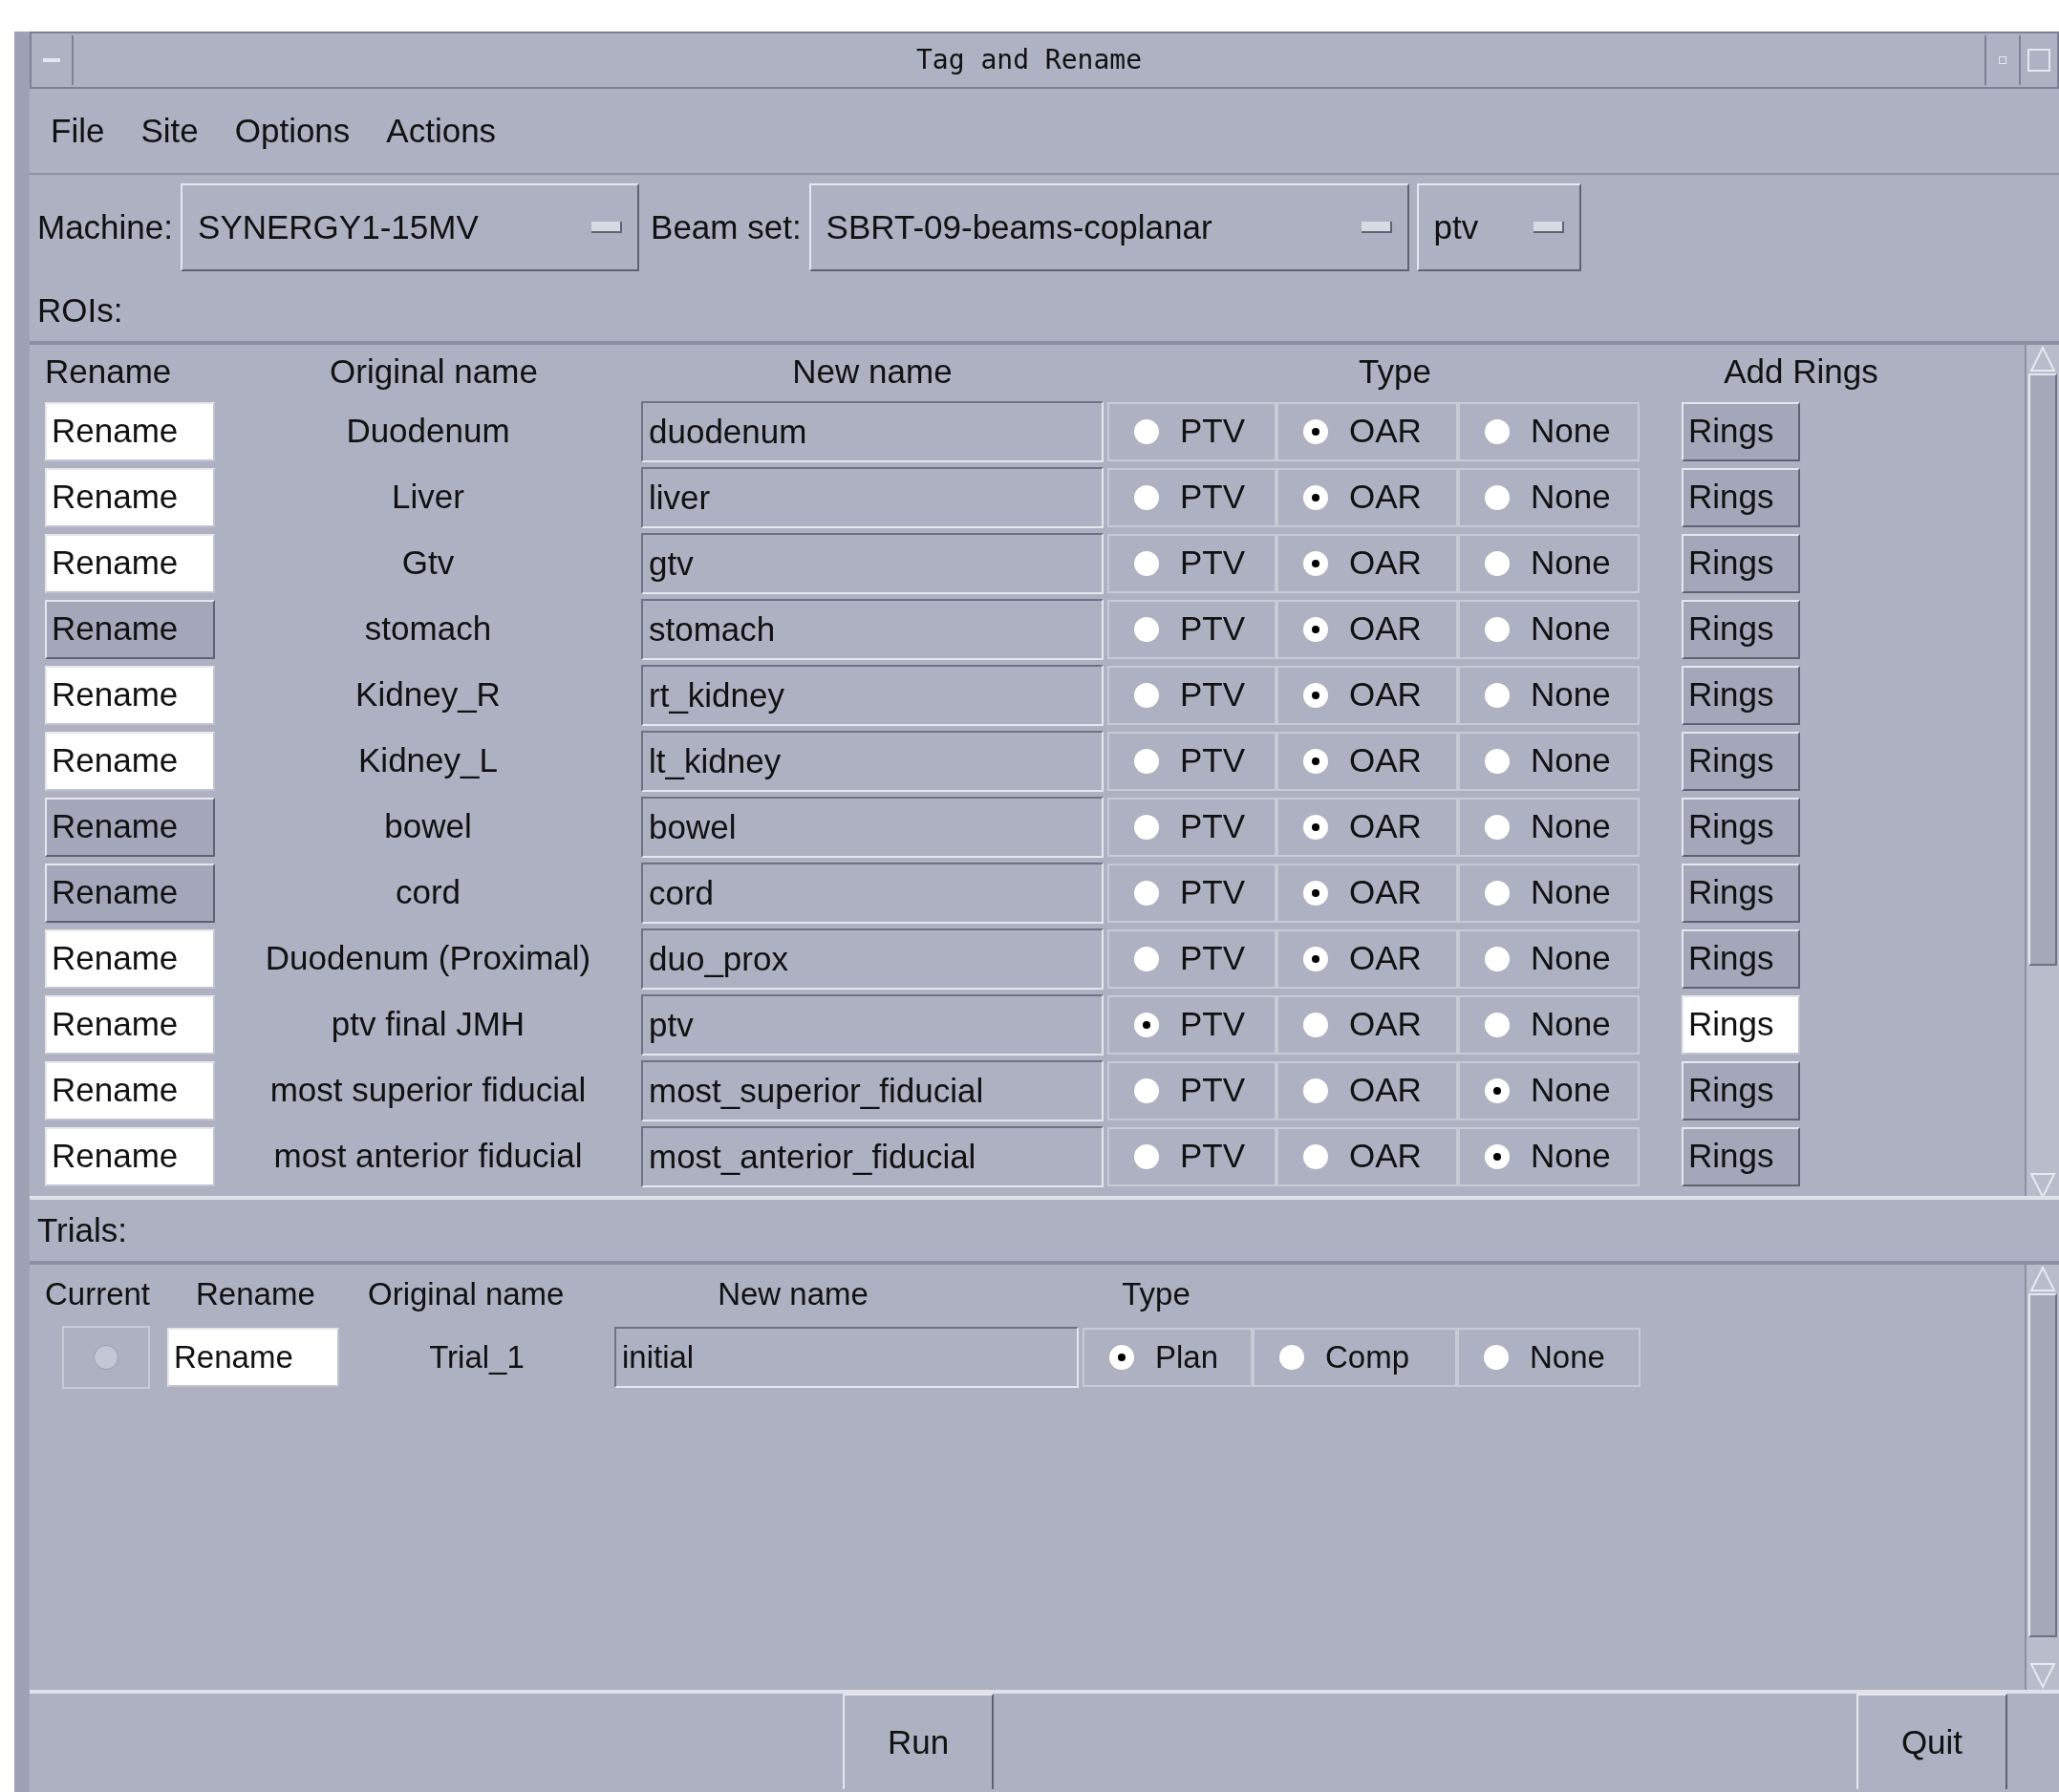 Image resolution: width=2059 pixels, height=1792 pixels. Describe the element at coordinates (872, 497) in the screenshot. I see `name-field: liver` at that location.